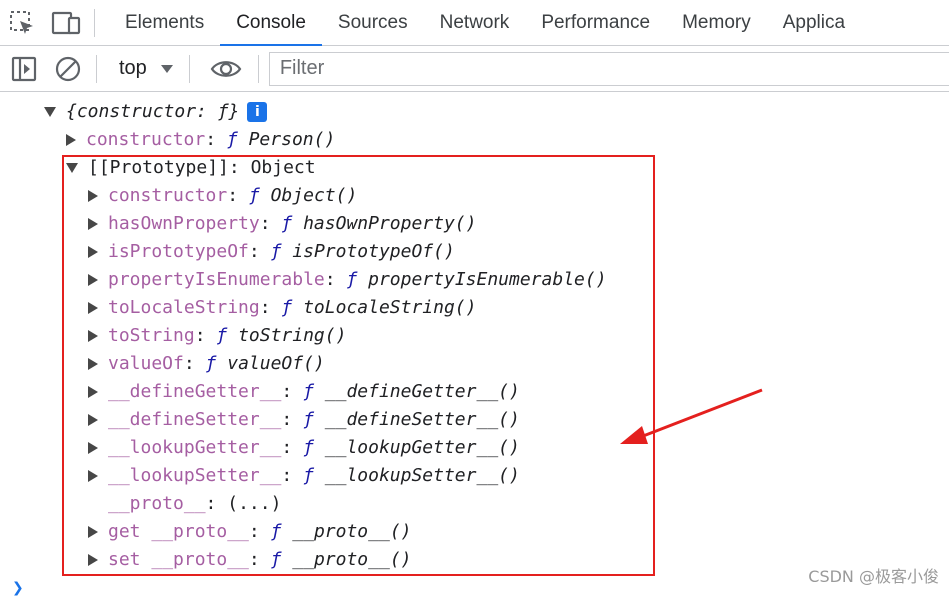 This screenshot has height=596, width=949. I want to click on tab-memory: Memory, so click(716, 22).